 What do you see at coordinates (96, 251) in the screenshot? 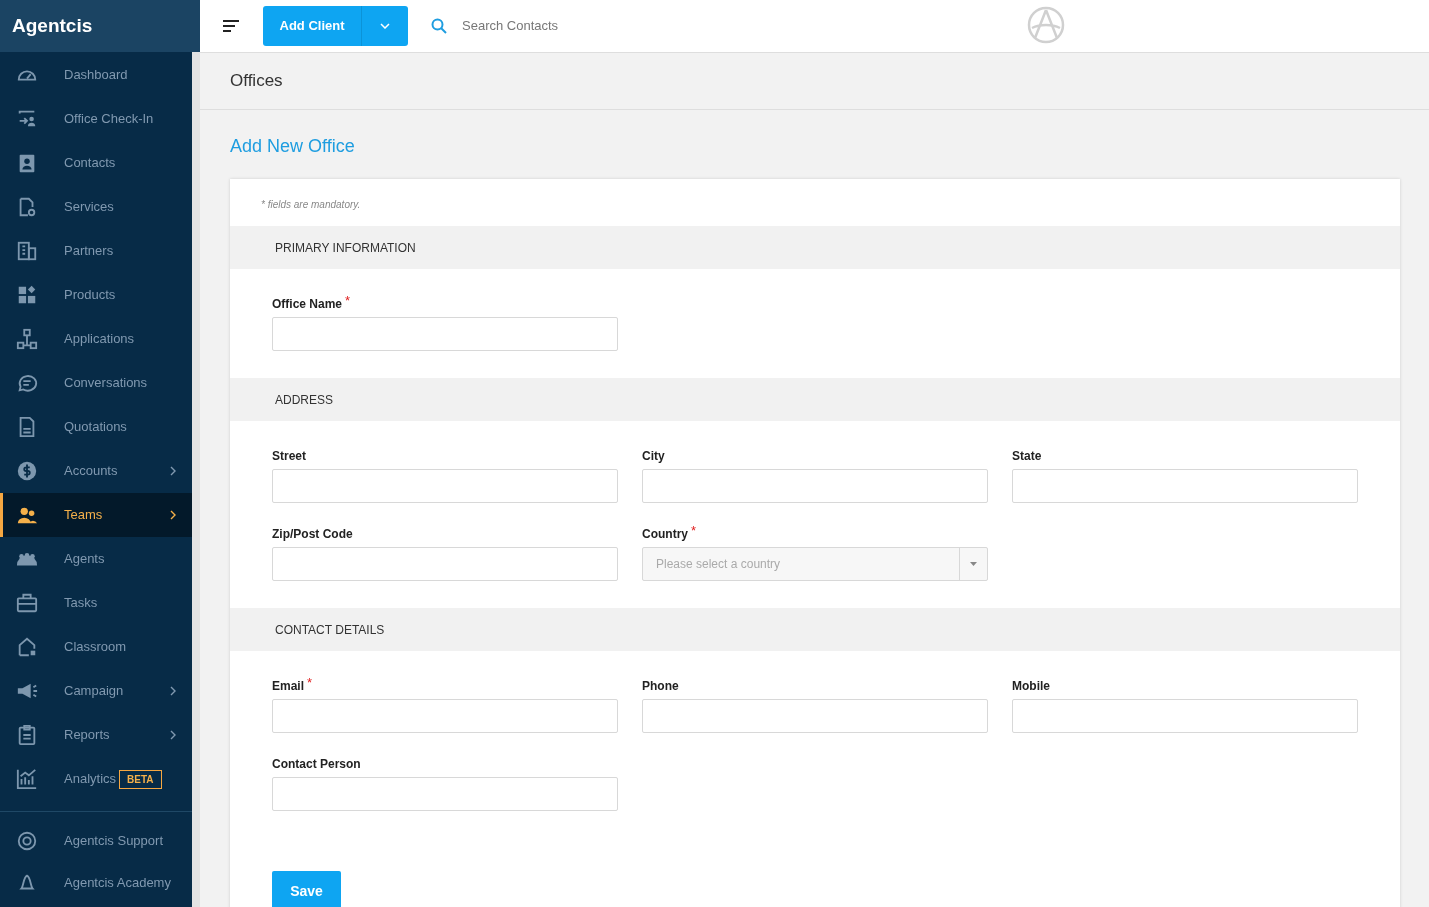
I see `sidebar-item: Partners` at bounding box center [96, 251].